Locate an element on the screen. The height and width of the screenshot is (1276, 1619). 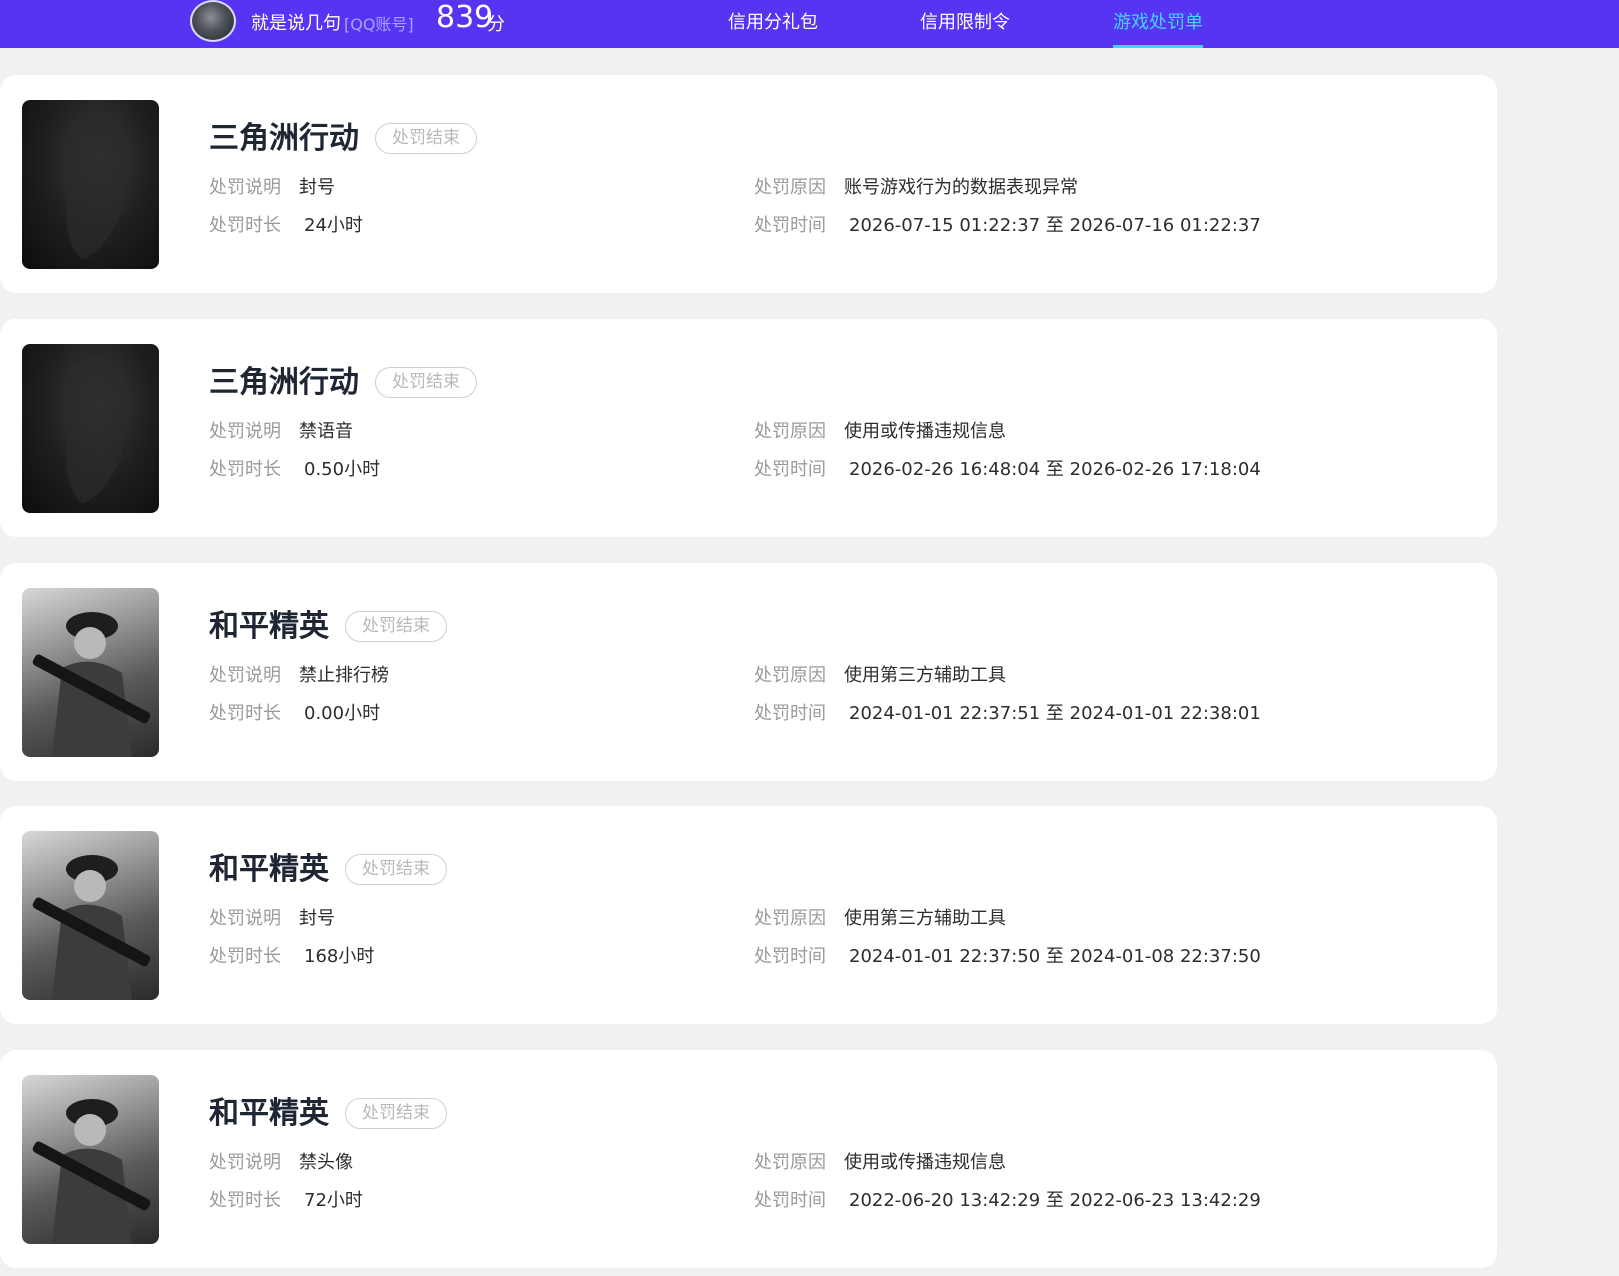
credit-score: 839 is located at coordinates (465, 17).